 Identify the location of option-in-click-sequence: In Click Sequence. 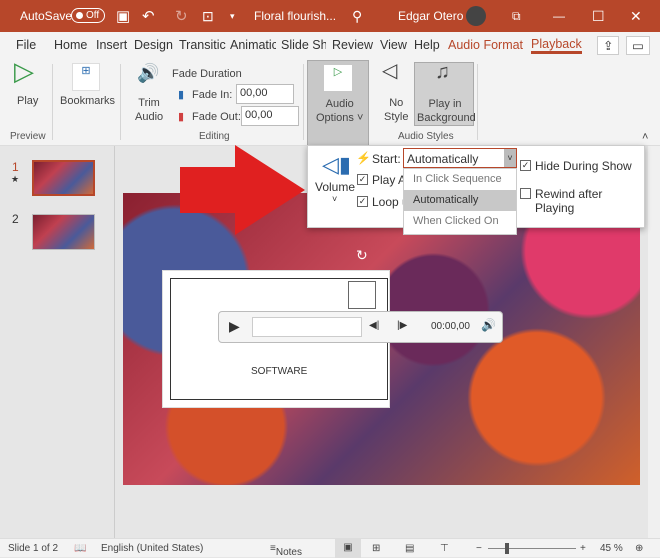
(460, 179).